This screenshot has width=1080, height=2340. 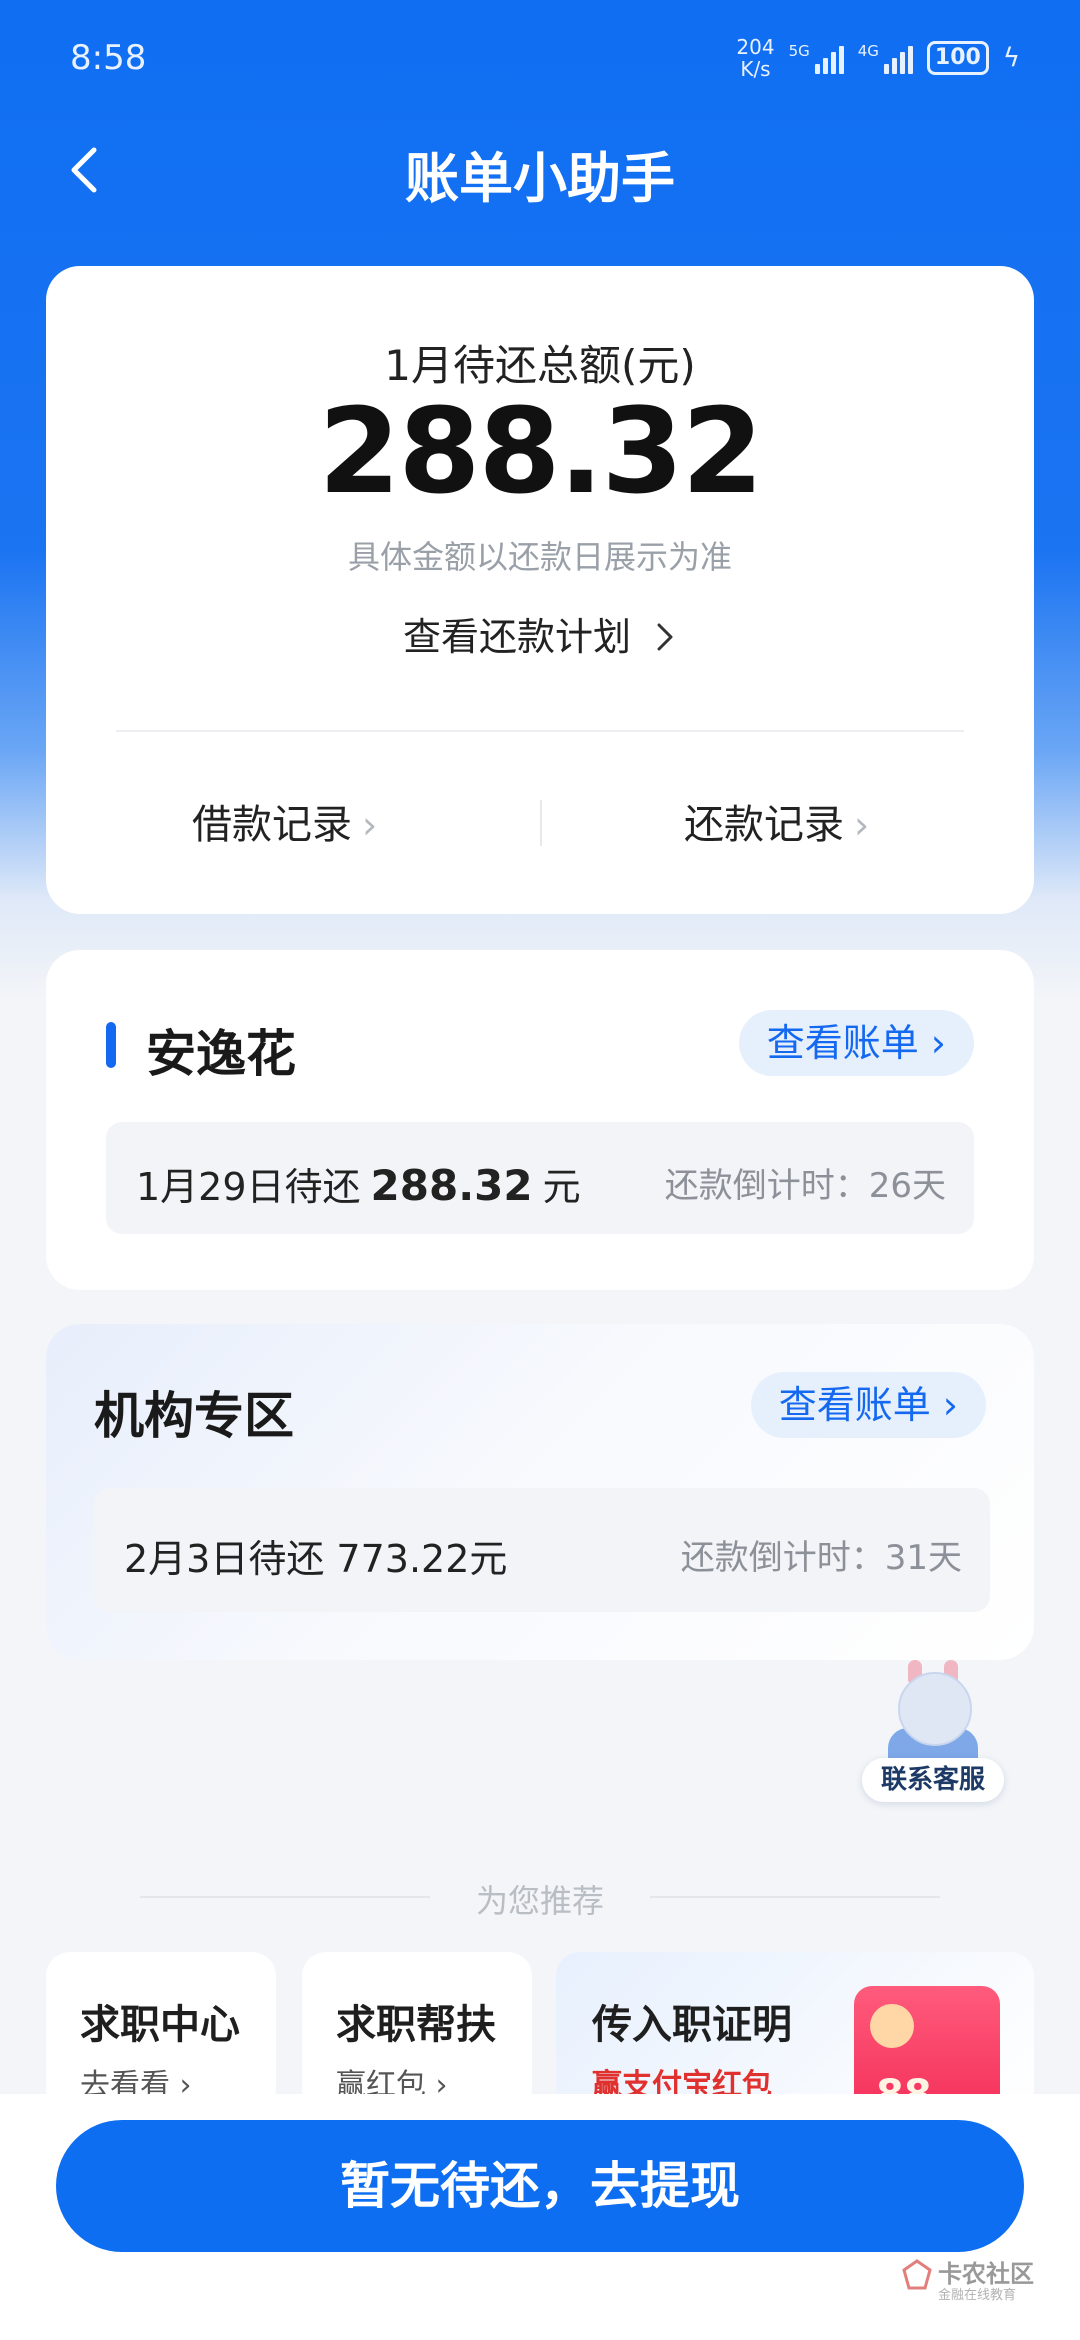 I want to click on recommend-tile-job-support: 求职帮扶 赢红包 ›, so click(x=417, y=2032).